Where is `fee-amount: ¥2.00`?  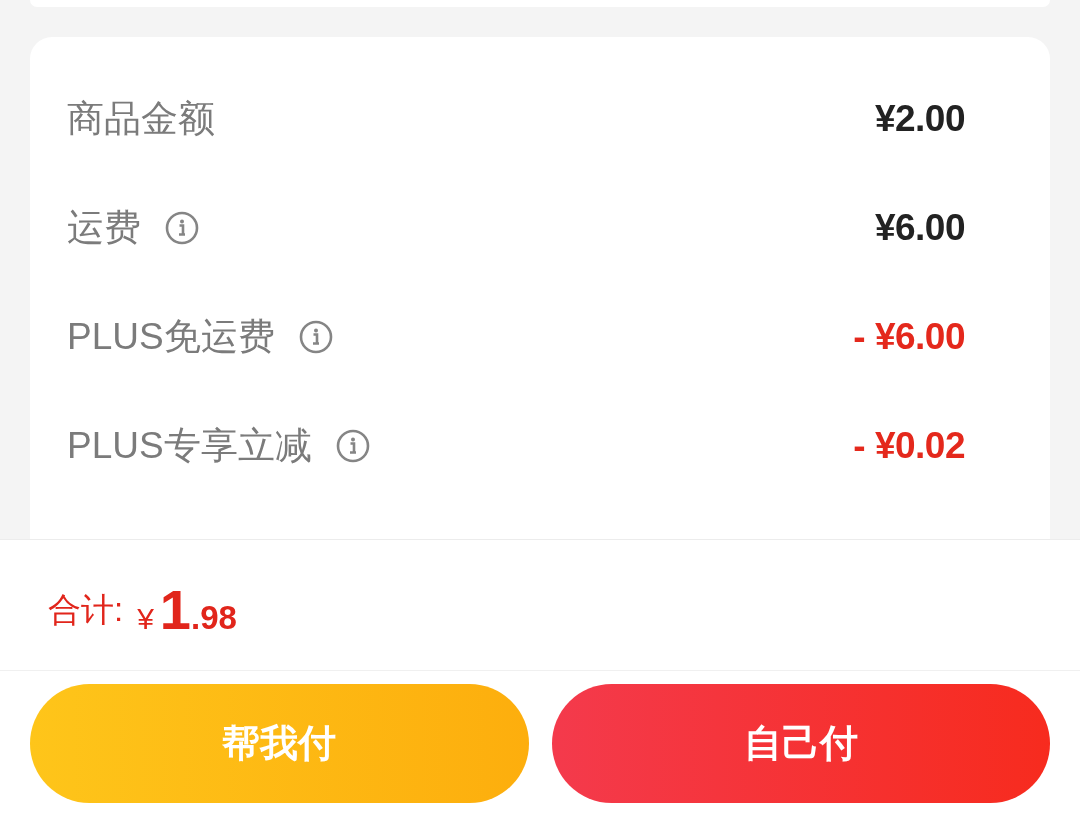
fee-amount: ¥2.00 is located at coordinates (919, 118).